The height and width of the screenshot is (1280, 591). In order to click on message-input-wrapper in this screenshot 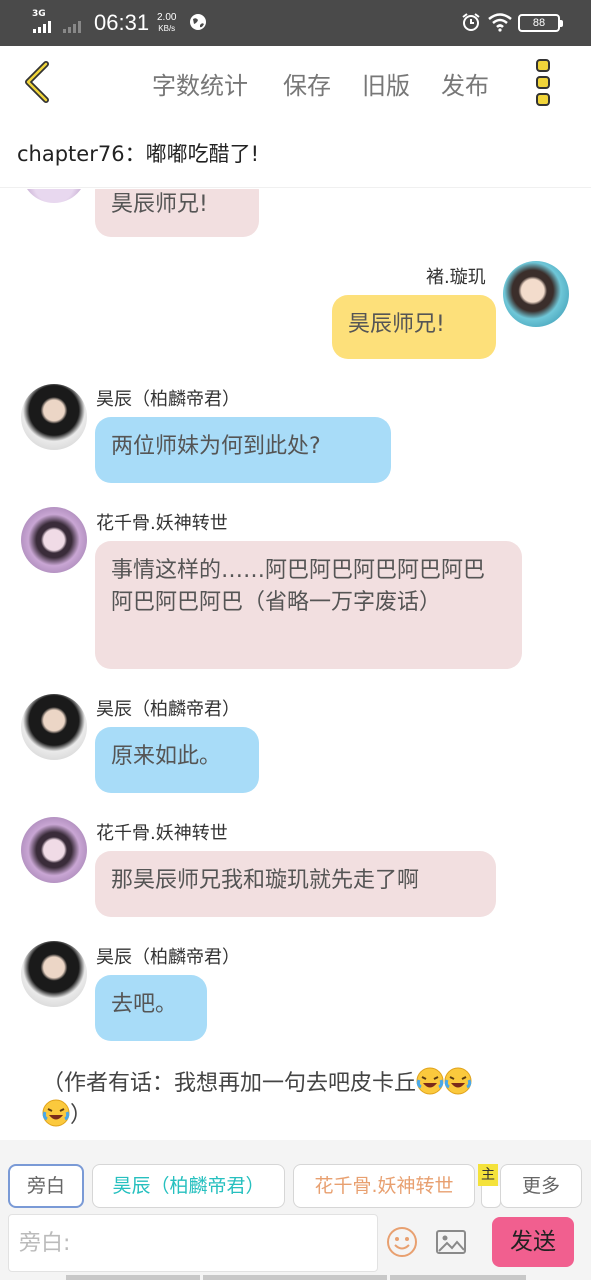, I will do `click(193, 1243)`.